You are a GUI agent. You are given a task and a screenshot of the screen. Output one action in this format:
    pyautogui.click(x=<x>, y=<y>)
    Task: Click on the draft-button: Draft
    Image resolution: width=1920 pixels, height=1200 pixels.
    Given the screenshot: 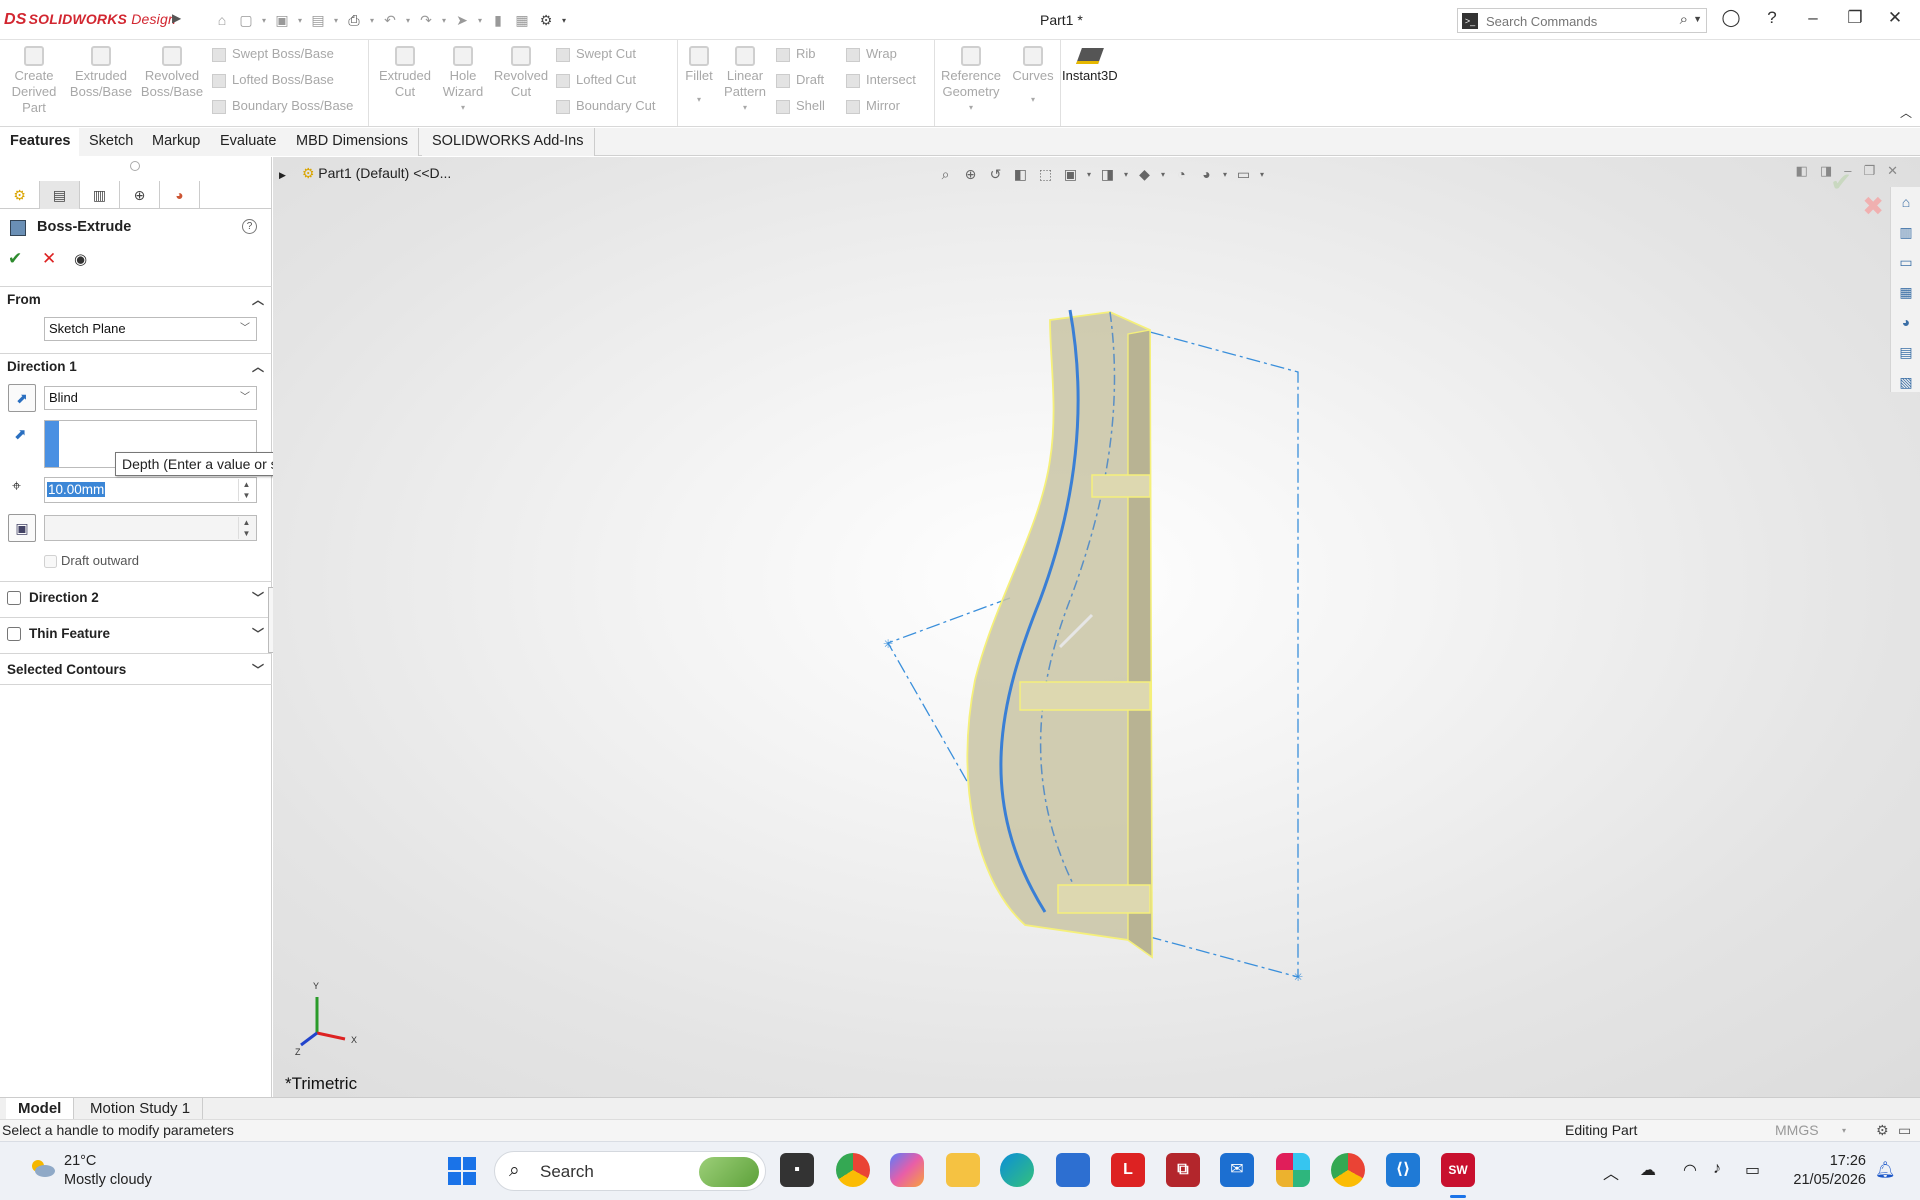 What is the action you would take?
    pyautogui.click(x=800, y=80)
    